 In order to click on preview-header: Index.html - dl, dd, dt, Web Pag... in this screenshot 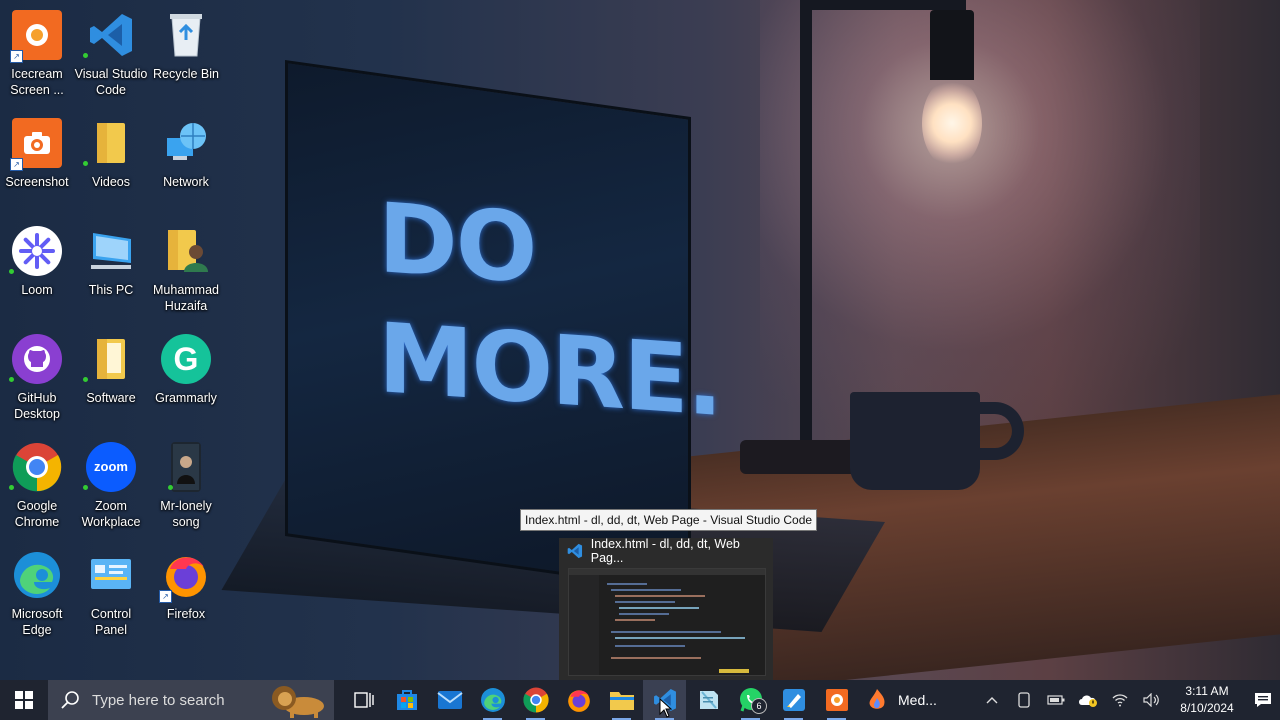, I will do `click(666, 551)`.